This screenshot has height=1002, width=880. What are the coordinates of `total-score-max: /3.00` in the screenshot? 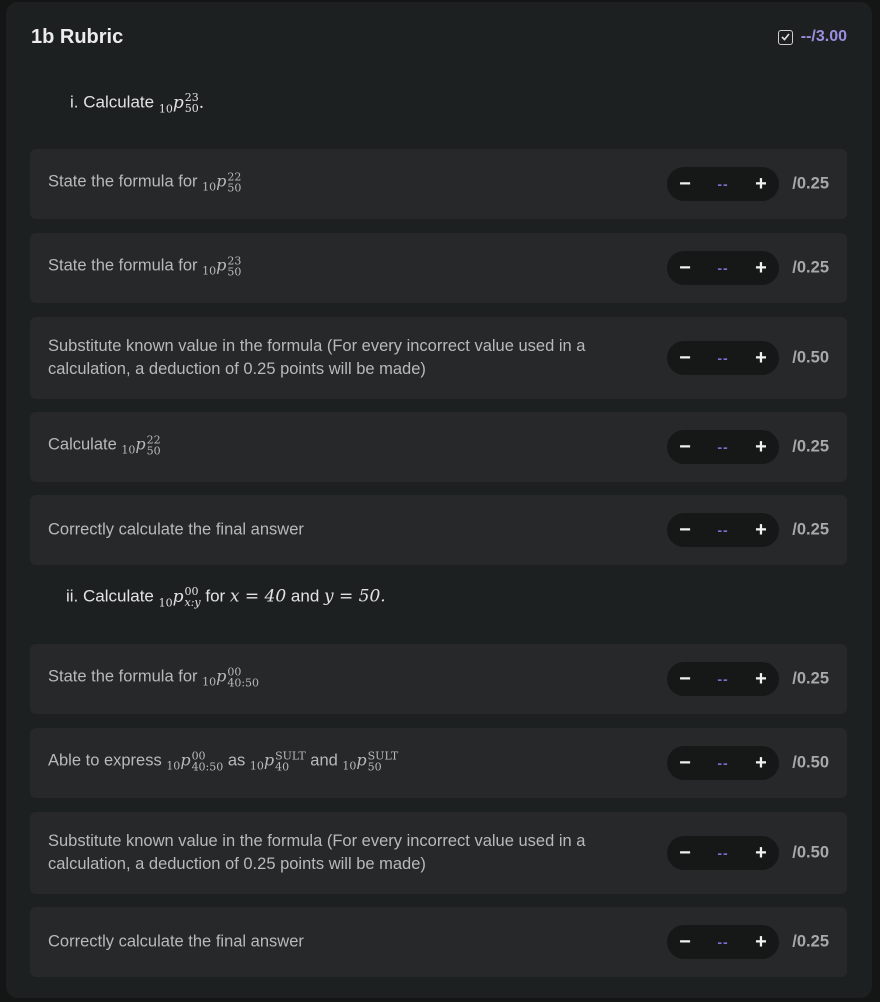 It's located at (829, 36).